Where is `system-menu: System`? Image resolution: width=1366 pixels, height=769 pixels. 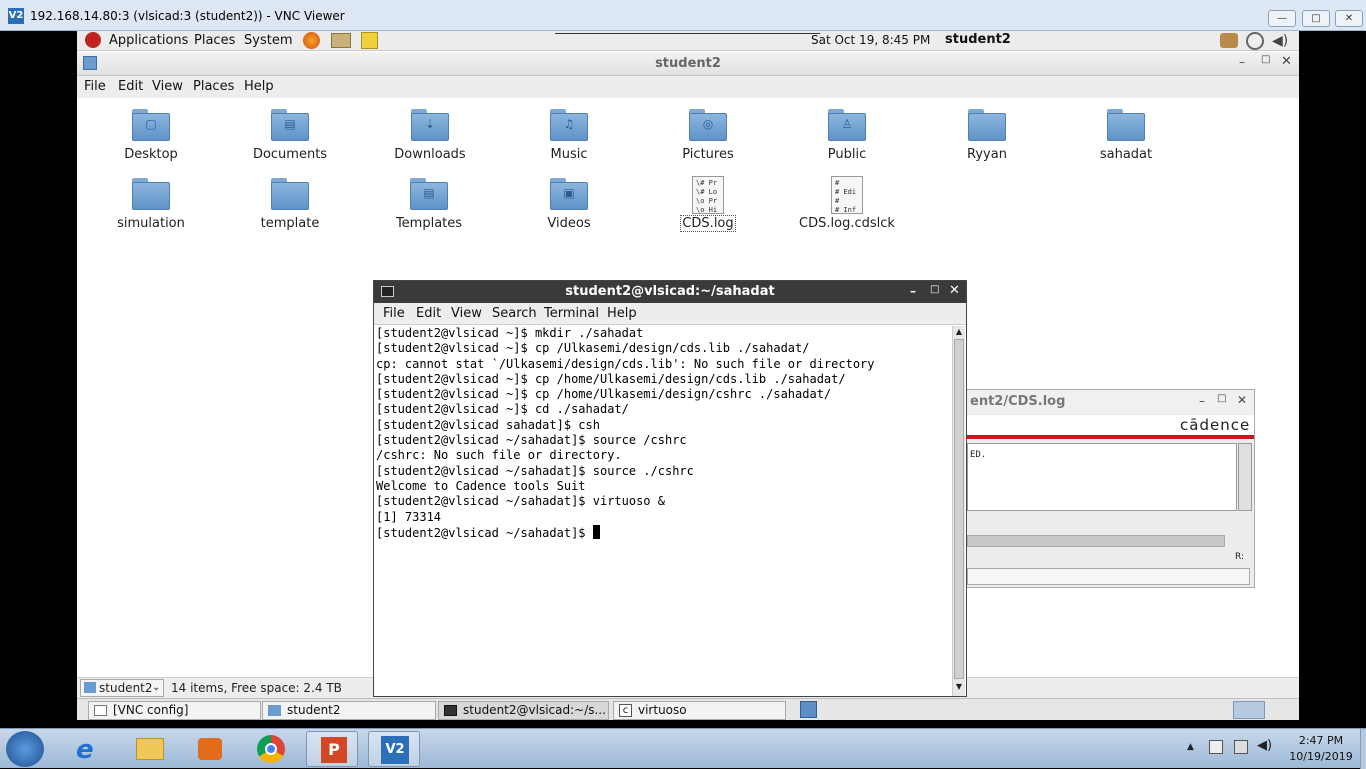 system-menu: System is located at coordinates (268, 40).